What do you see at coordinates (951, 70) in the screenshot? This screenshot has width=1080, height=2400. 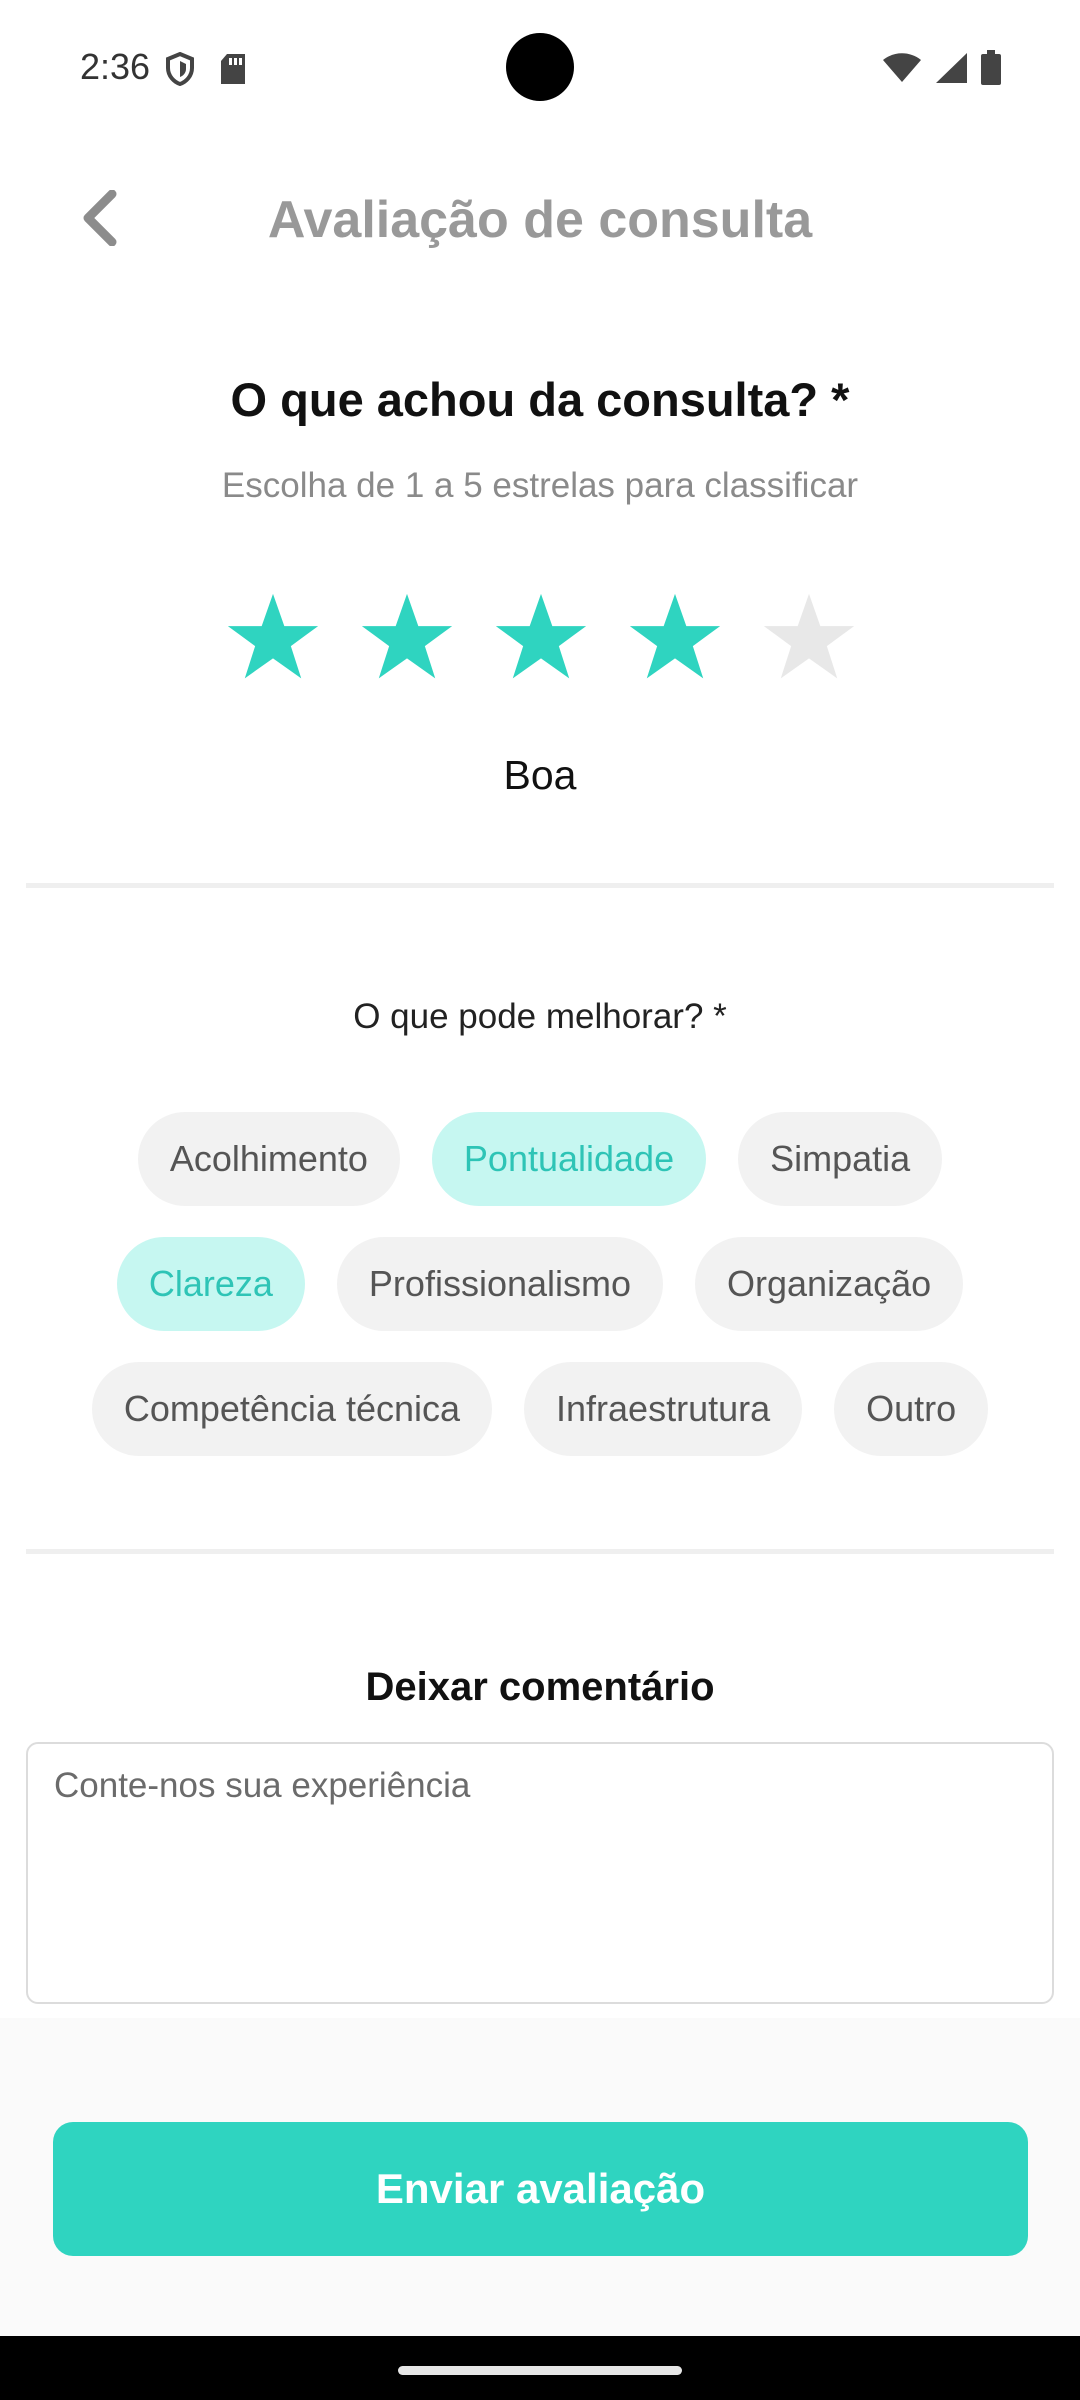 I see `signal-icon` at bounding box center [951, 70].